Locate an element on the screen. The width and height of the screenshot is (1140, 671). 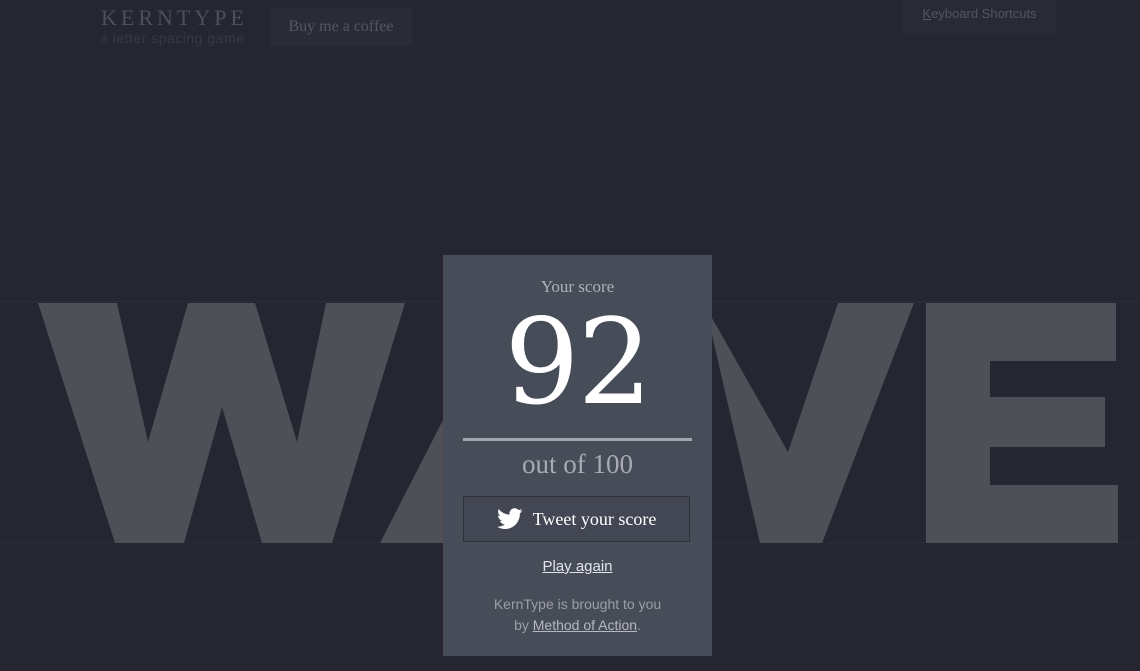
letter-v: V is located at coordinates (813, 423).